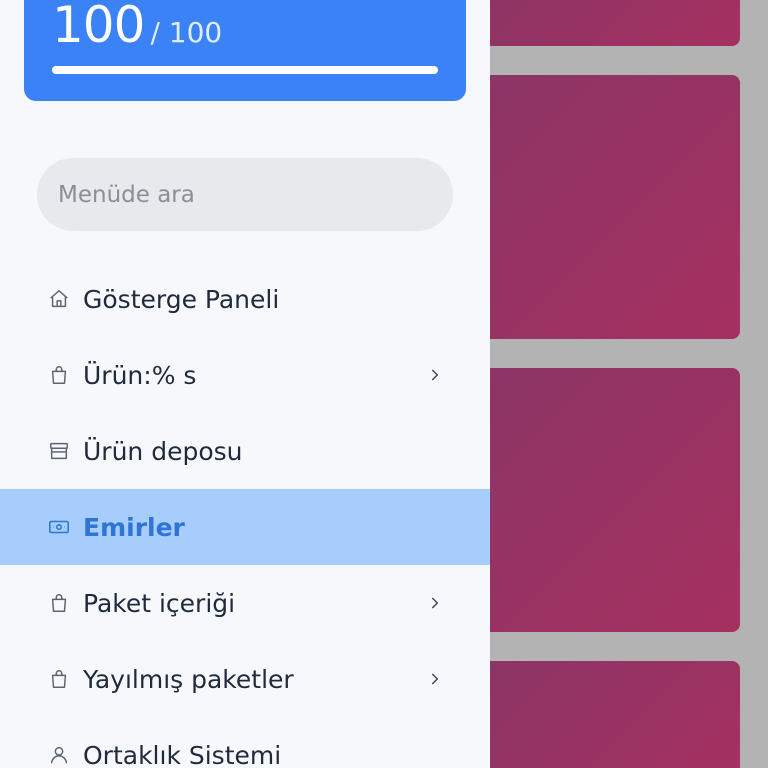 Image resolution: width=768 pixels, height=768 pixels. What do you see at coordinates (245, 603) in the screenshot?
I see `sidebar-item-package-content: Paket içeriği` at bounding box center [245, 603].